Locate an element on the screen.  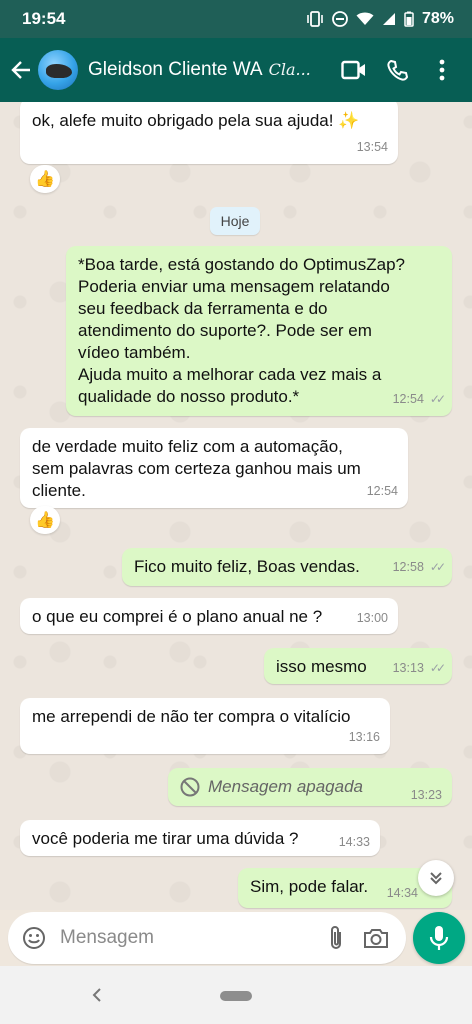
message-text: o que eu comprei é o plano anual ne ? is located at coordinates (177, 616).